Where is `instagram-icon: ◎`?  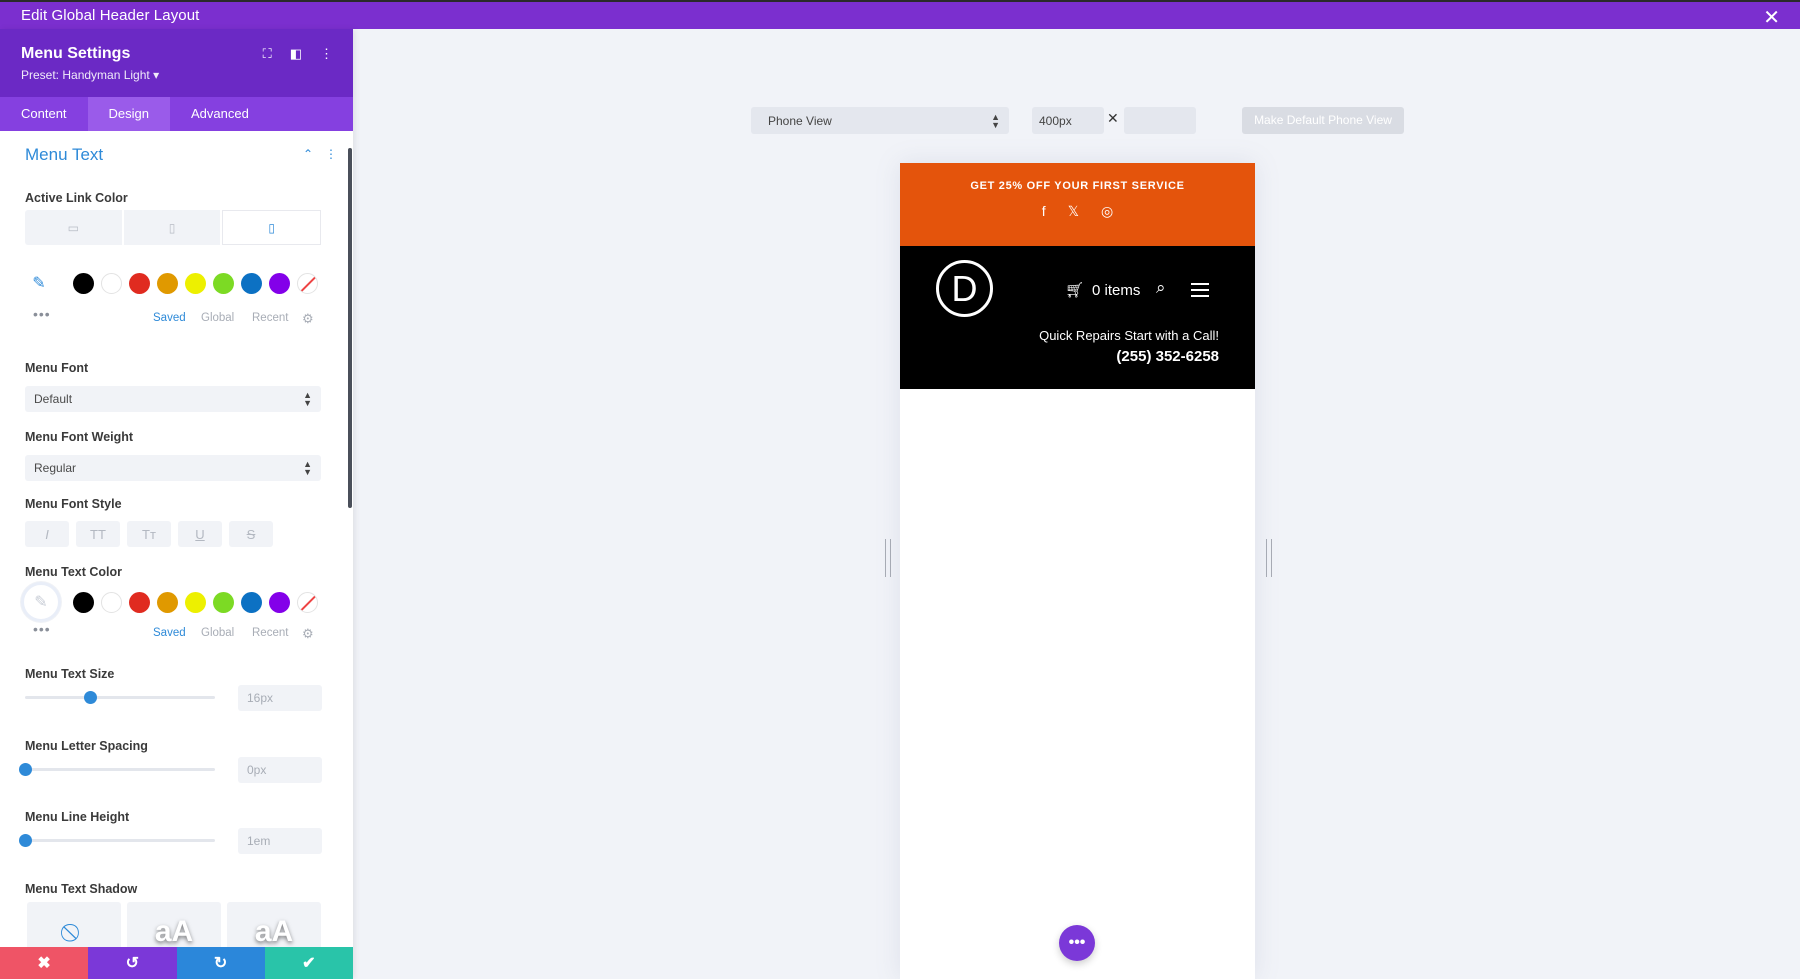 instagram-icon: ◎ is located at coordinates (1107, 211).